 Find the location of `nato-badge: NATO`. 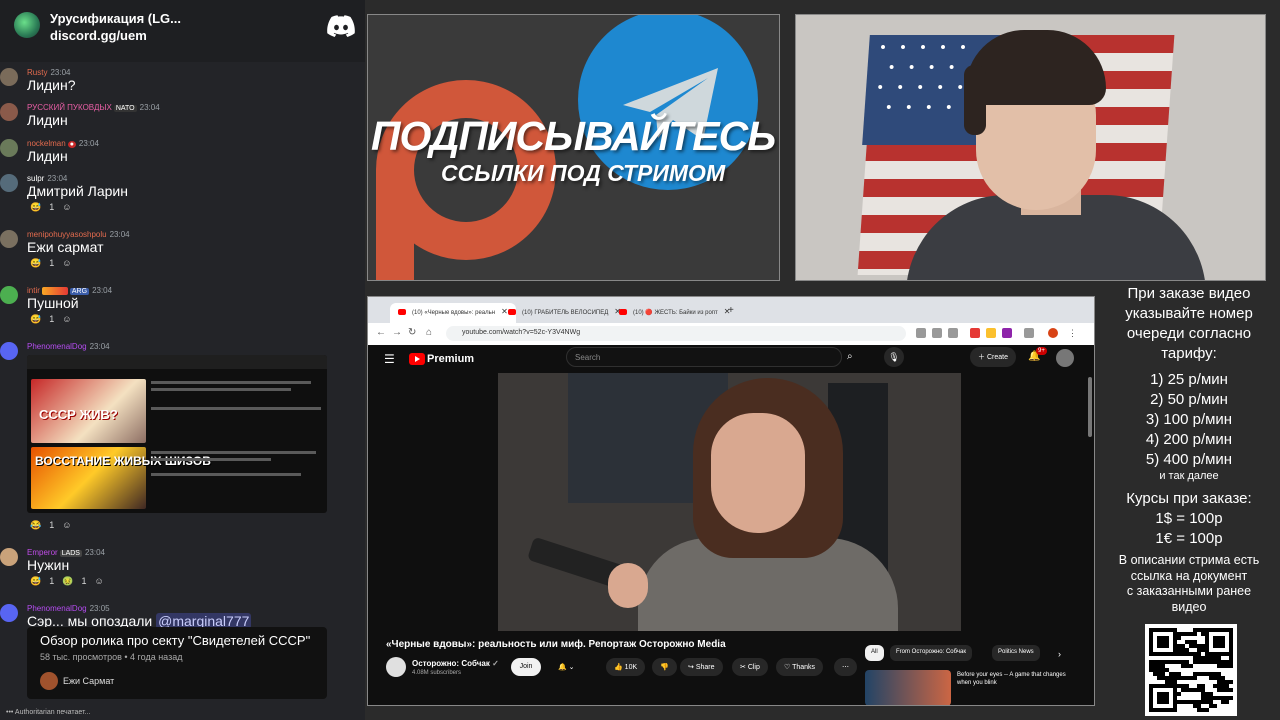

nato-badge: NATO is located at coordinates (125, 108).